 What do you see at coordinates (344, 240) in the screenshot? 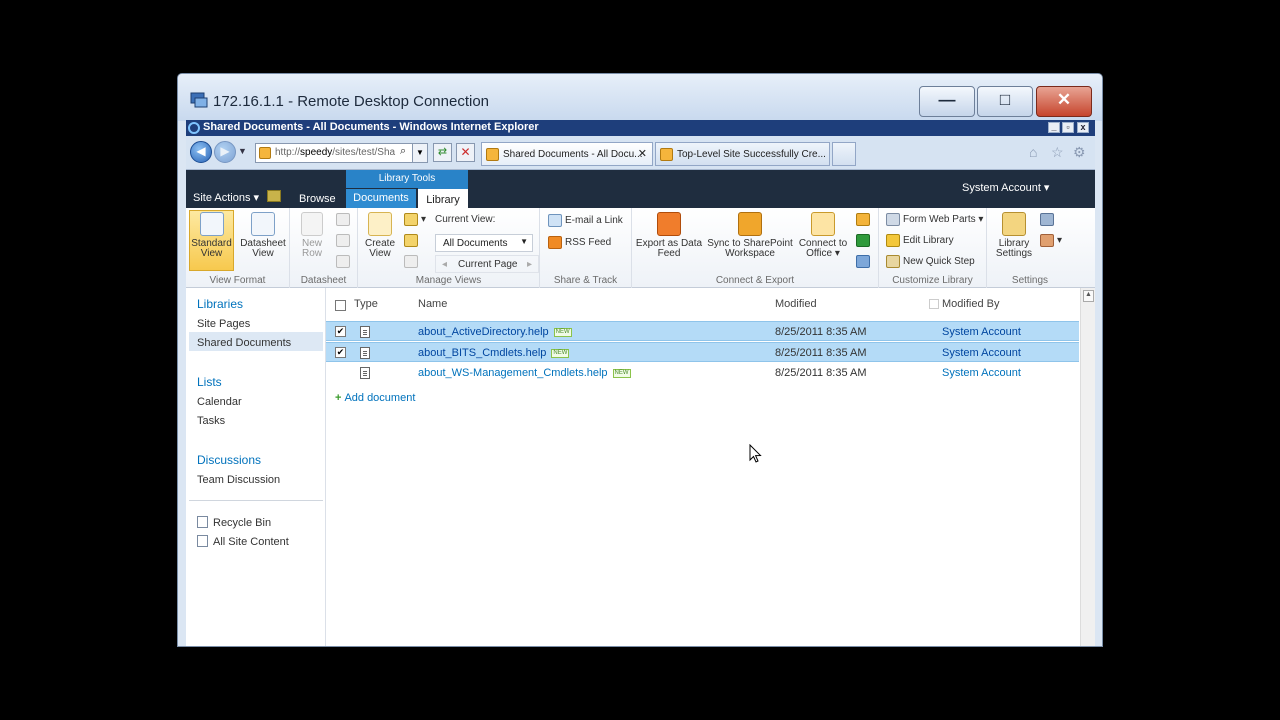
I see `show-totals-icon` at bounding box center [344, 240].